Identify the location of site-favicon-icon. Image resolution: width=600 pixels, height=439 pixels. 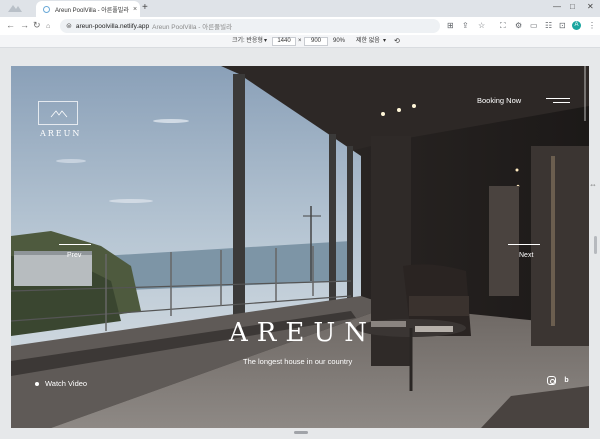
(46, 9).